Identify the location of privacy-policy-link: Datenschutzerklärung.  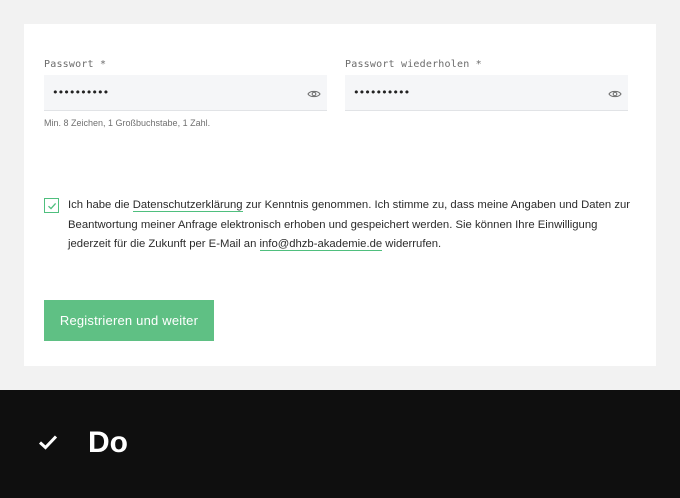
(187, 205).